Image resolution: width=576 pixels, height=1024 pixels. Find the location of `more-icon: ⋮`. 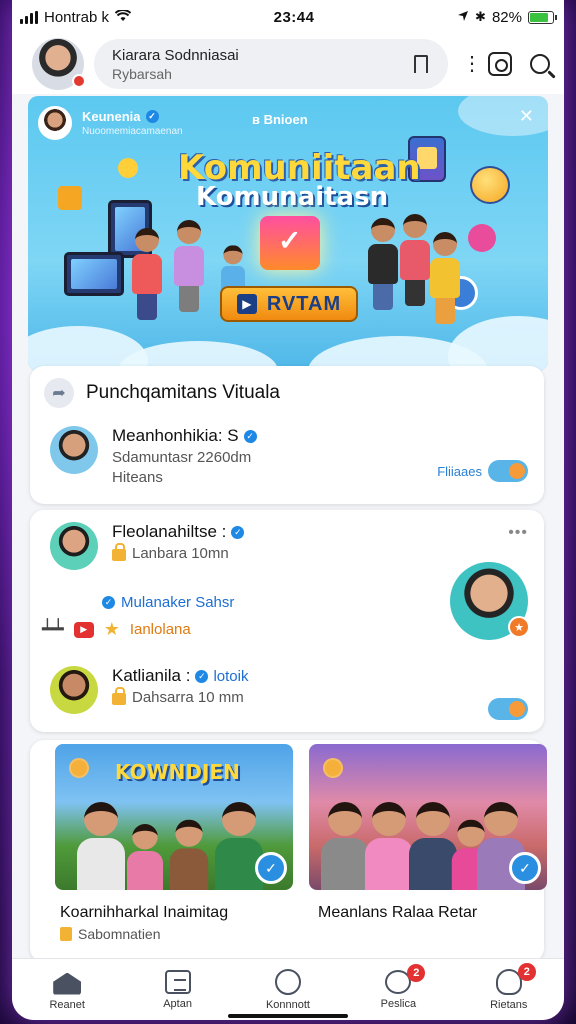

more-icon: ⋮ is located at coordinates (472, 64).